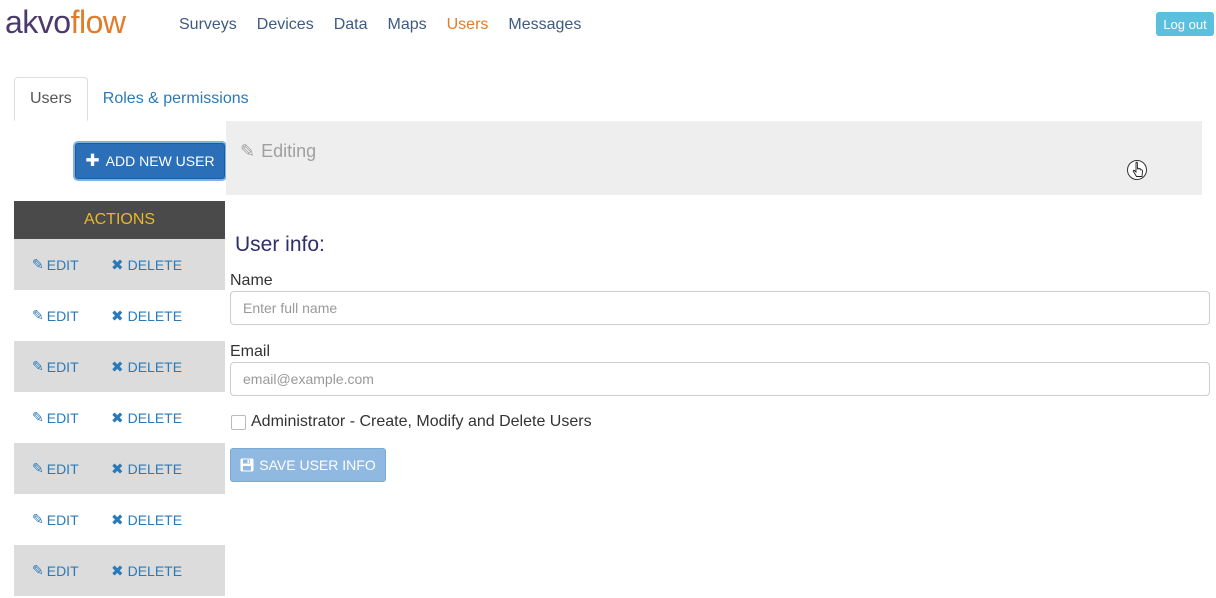 Image resolution: width=1216 pixels, height=598 pixels. I want to click on tab-users: Users, so click(51, 99).